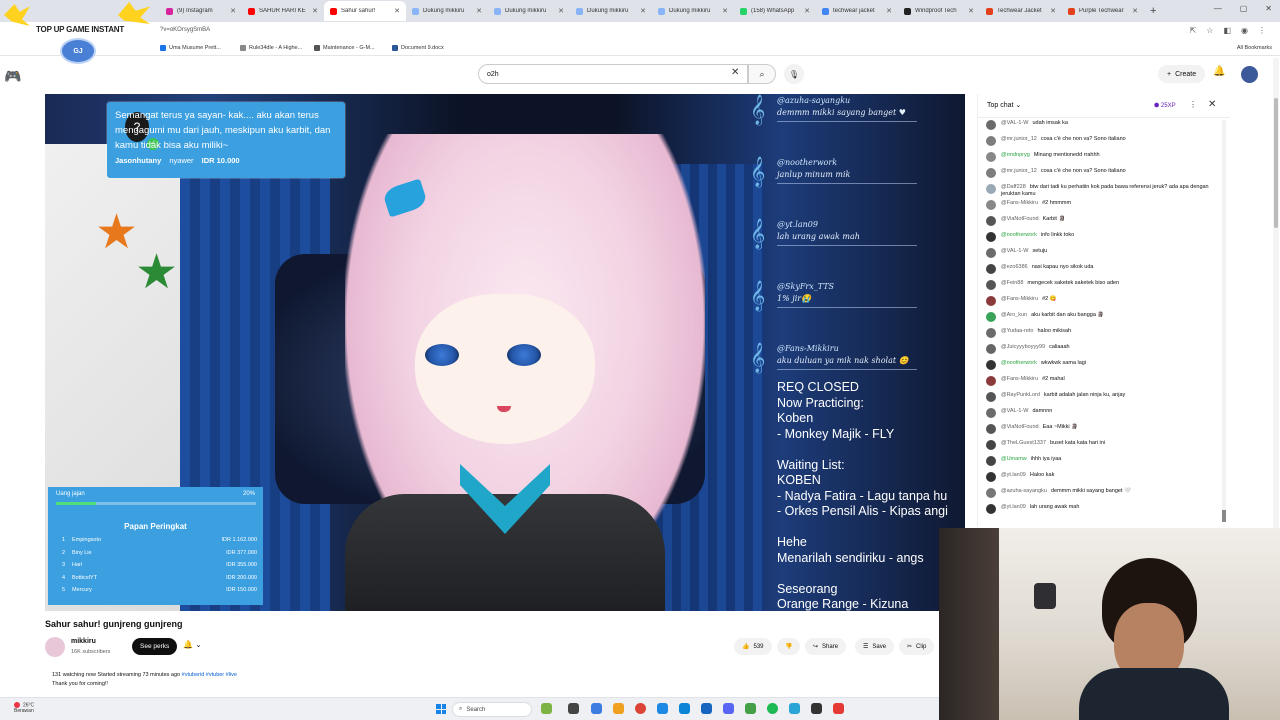 The image size is (1280, 720). Describe the element at coordinates (762, 74) in the screenshot. I see `search-button: ⌕` at that location.